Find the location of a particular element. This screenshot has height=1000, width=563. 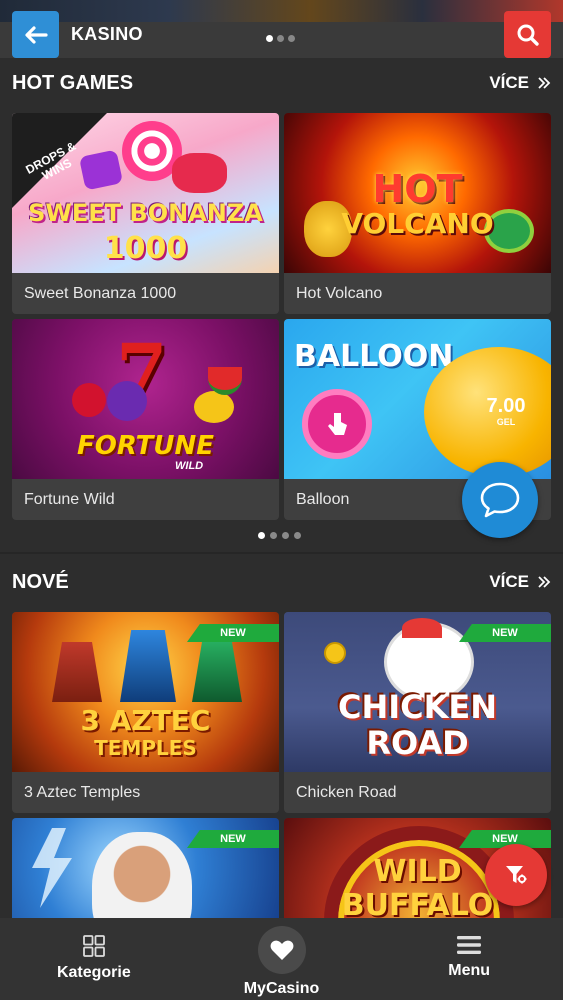

game-logo: CHICKEN is located at coordinates (417, 707).